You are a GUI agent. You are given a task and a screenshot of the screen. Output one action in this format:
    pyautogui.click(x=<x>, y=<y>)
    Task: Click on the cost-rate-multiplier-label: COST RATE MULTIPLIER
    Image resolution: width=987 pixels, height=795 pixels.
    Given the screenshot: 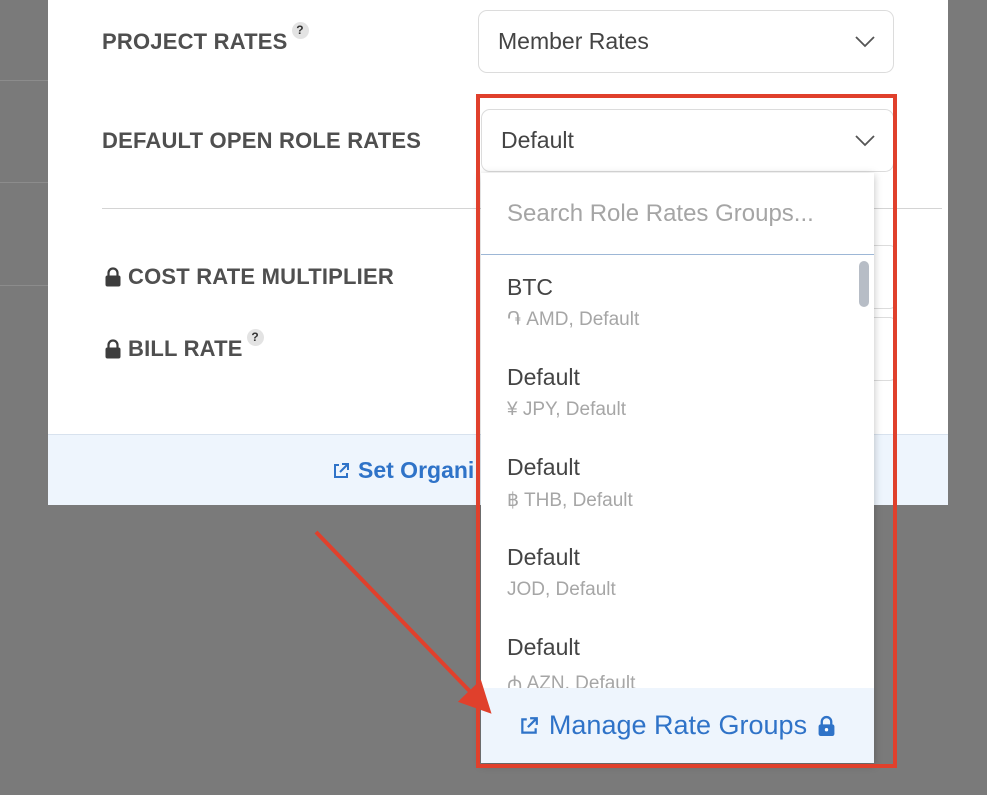 What is the action you would take?
    pyautogui.click(x=249, y=277)
    